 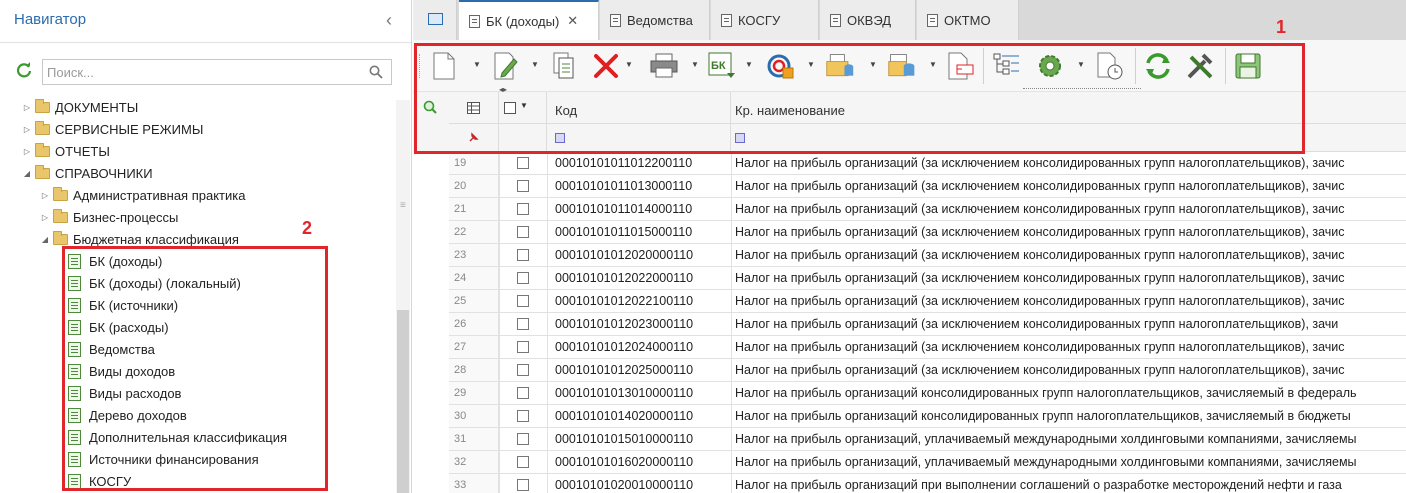 What do you see at coordinates (202, 72) in the screenshot?
I see `search-input` at bounding box center [202, 72].